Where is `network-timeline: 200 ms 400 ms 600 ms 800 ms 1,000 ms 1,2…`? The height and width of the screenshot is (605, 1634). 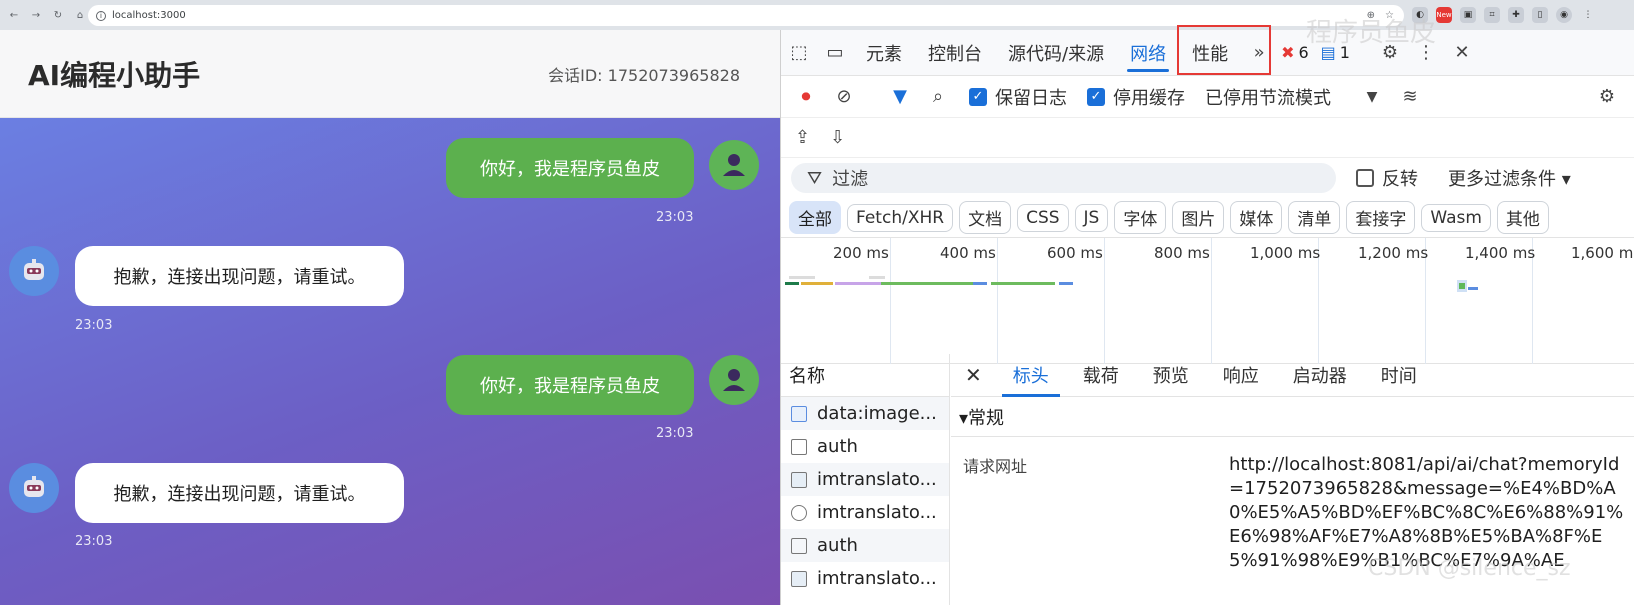 network-timeline: 200 ms 400 ms 600 ms 800 ms 1,000 ms 1,2… is located at coordinates (1207, 301).